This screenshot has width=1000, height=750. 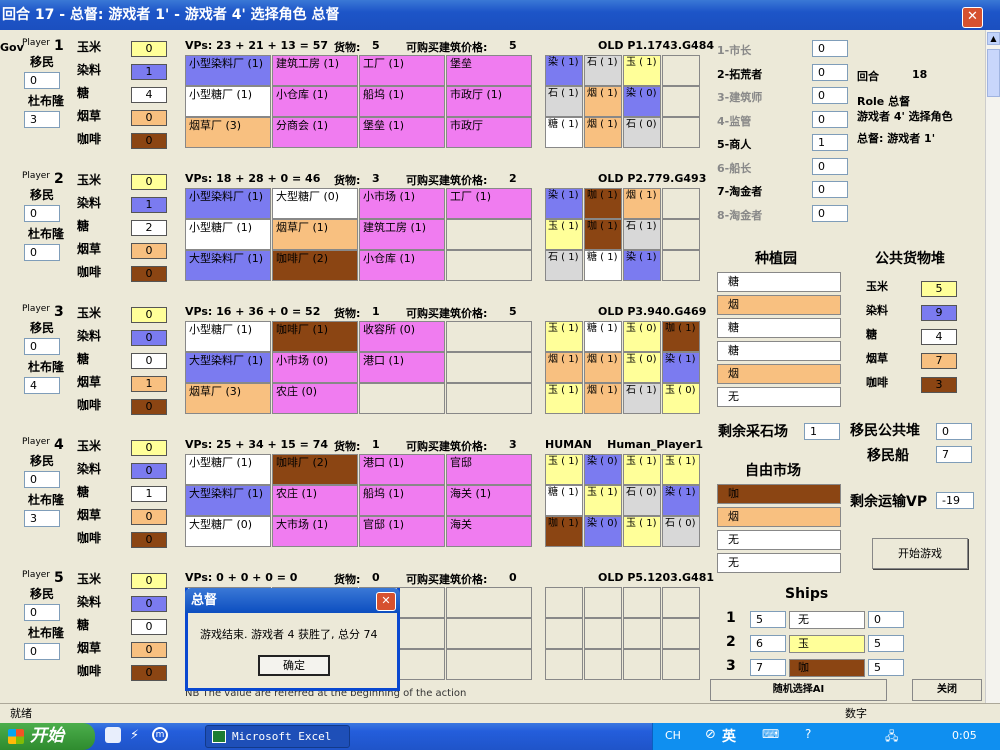 What do you see at coordinates (386, 601) in the screenshot?
I see `dialog-close-icon: ✕` at bounding box center [386, 601].